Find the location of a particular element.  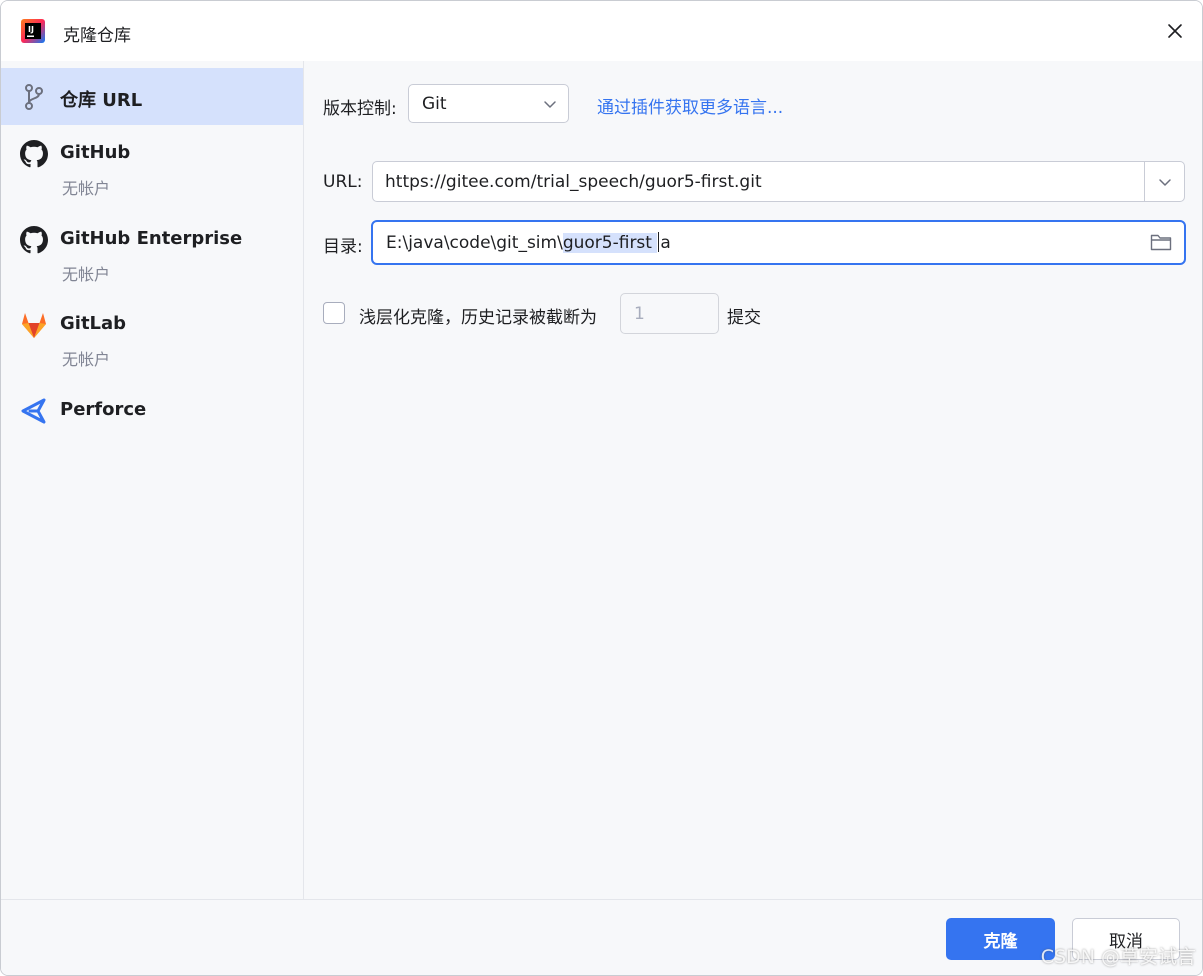

sidebar-item-gitlab: GitLab 无帐户 is located at coordinates (152, 339).